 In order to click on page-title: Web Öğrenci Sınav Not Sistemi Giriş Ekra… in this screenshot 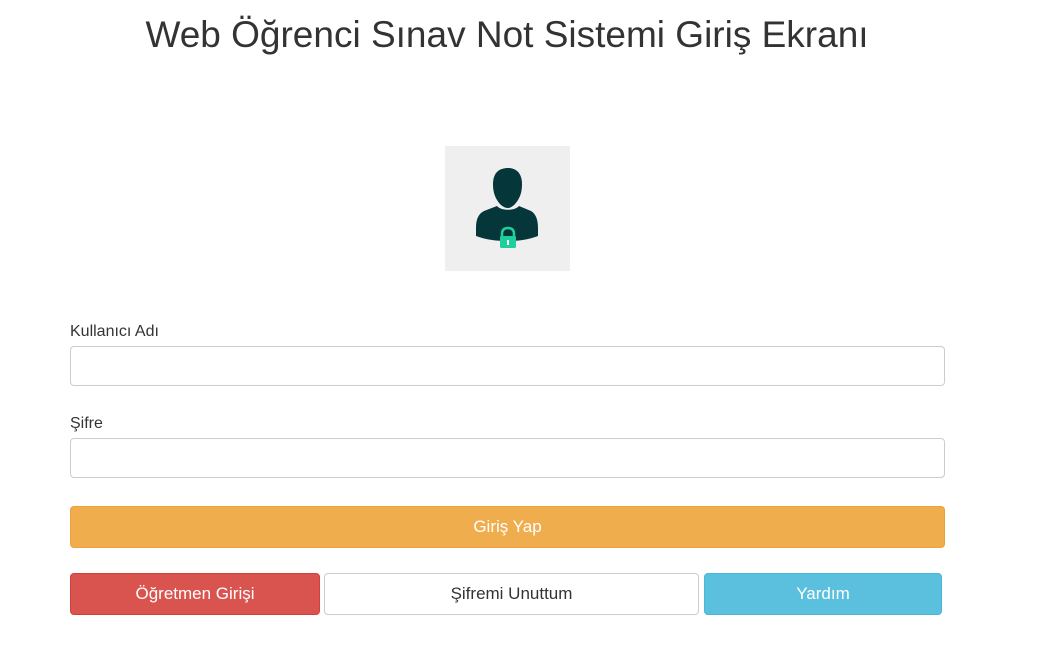, I will do `click(507, 34)`.